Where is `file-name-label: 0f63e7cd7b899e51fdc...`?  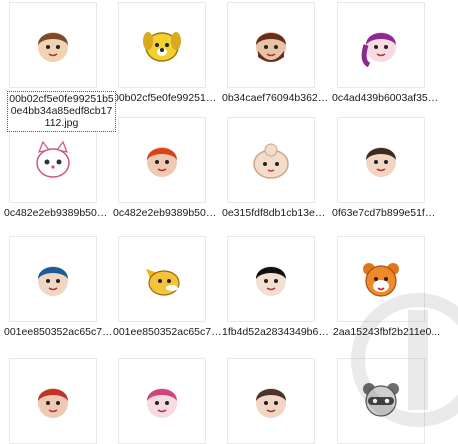
file-name-label: 0f63e7cd7b899e51fdc... is located at coordinates (386, 213).